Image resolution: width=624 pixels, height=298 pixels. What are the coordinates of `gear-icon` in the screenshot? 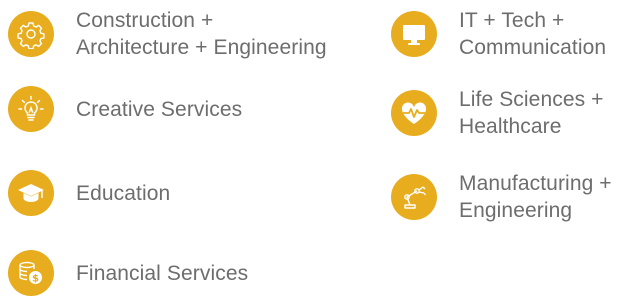 It's located at (31, 34).